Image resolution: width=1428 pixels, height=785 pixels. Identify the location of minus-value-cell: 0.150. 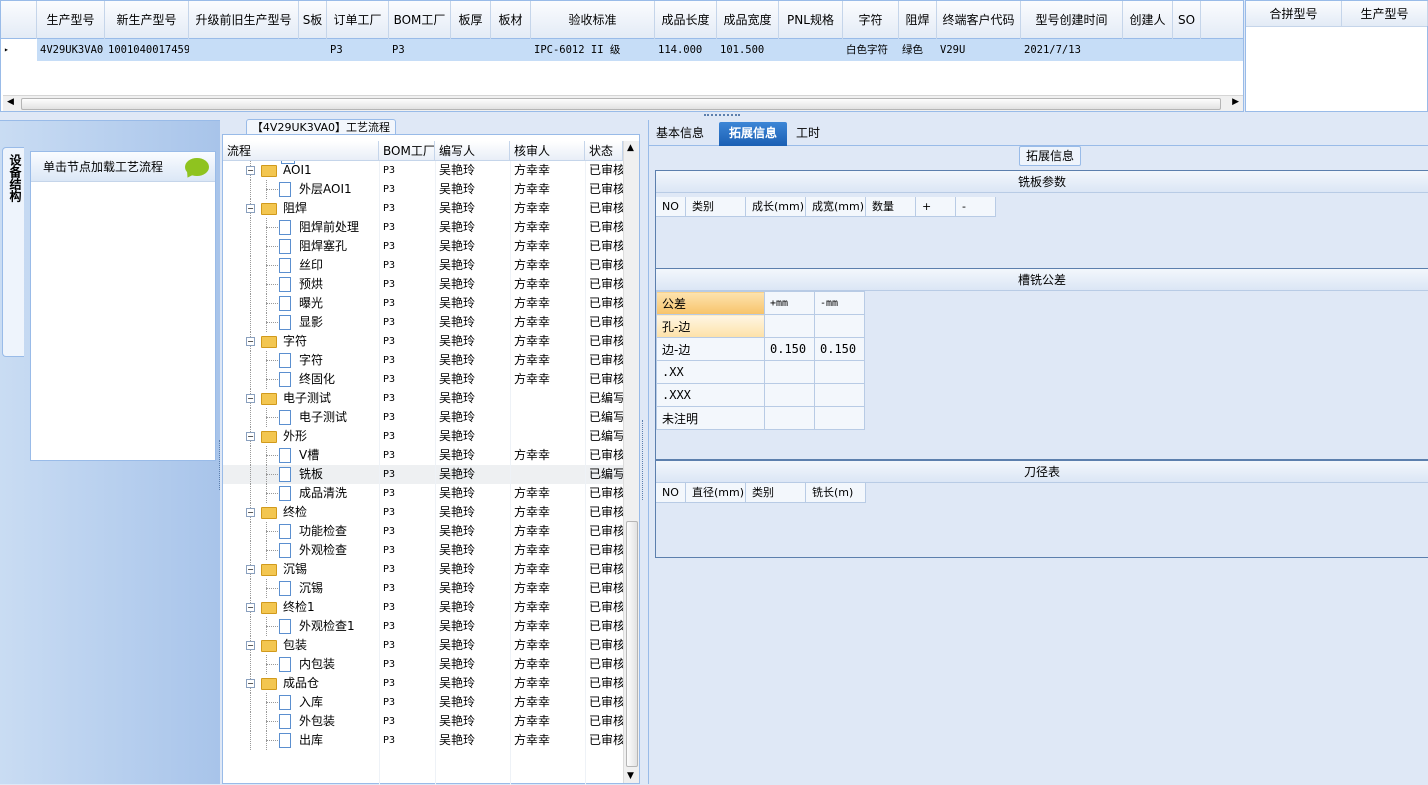
(839, 349).